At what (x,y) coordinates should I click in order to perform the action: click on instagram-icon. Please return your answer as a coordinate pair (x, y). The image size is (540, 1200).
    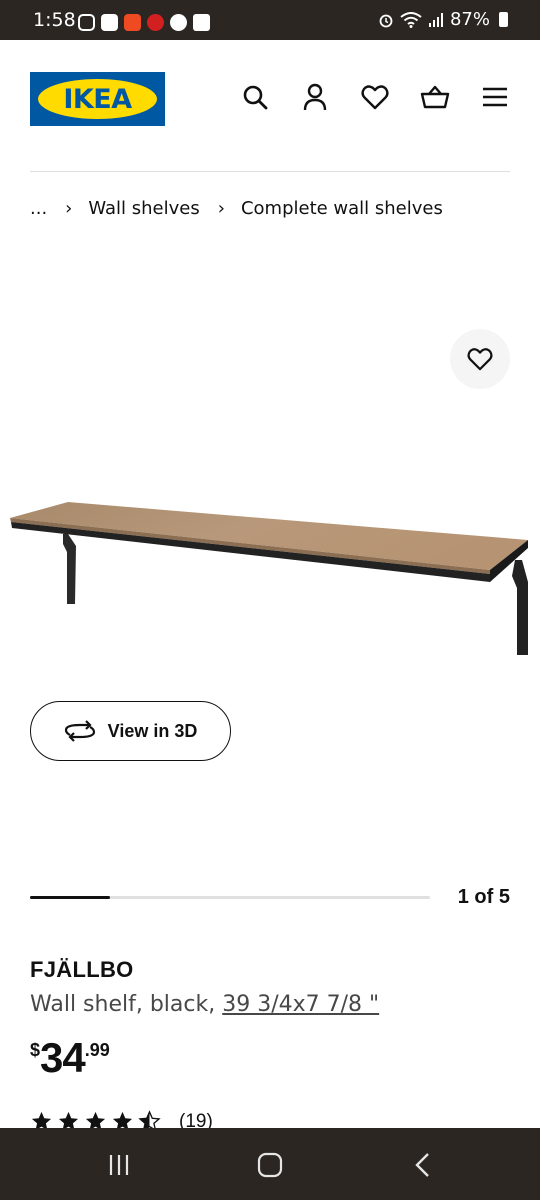
    Looking at the image, I should click on (86, 22).